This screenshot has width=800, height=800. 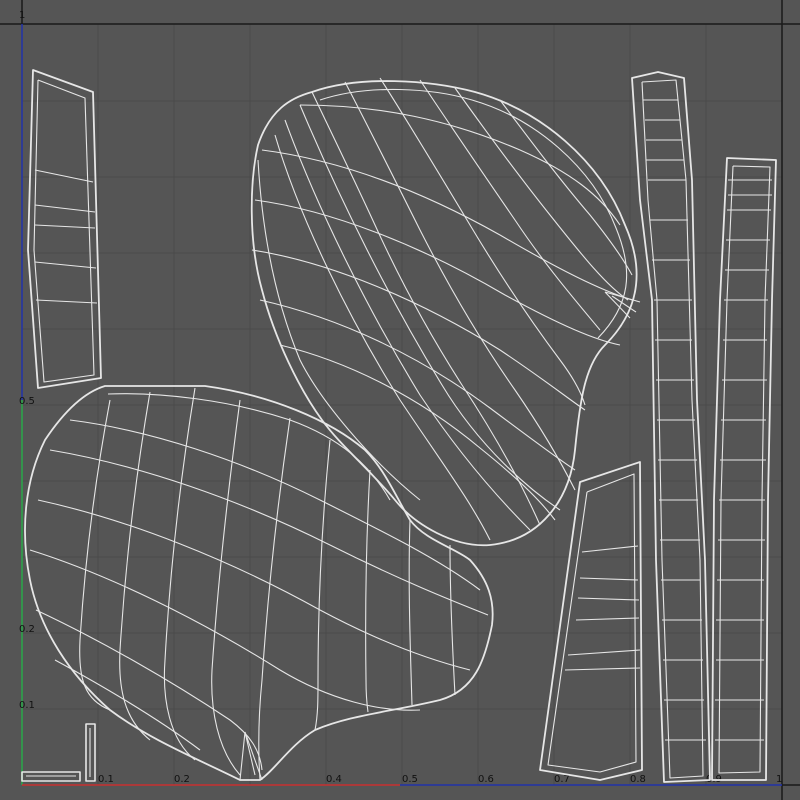 What do you see at coordinates (27, 401) in the screenshot?
I see `v-tick-label: 0.5` at bounding box center [27, 401].